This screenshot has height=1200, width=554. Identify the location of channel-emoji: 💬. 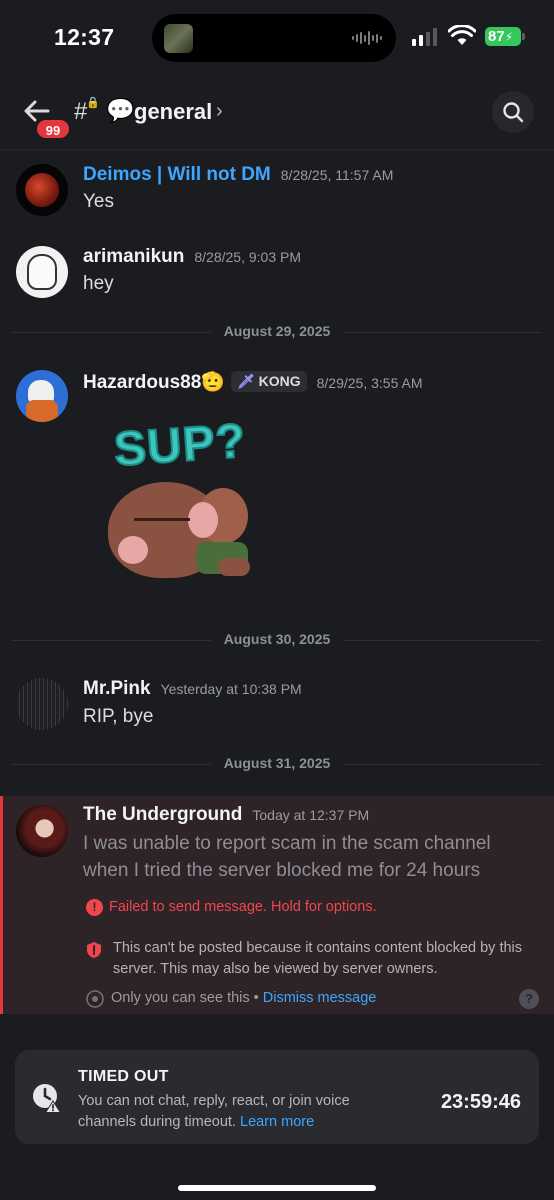
(120, 110).